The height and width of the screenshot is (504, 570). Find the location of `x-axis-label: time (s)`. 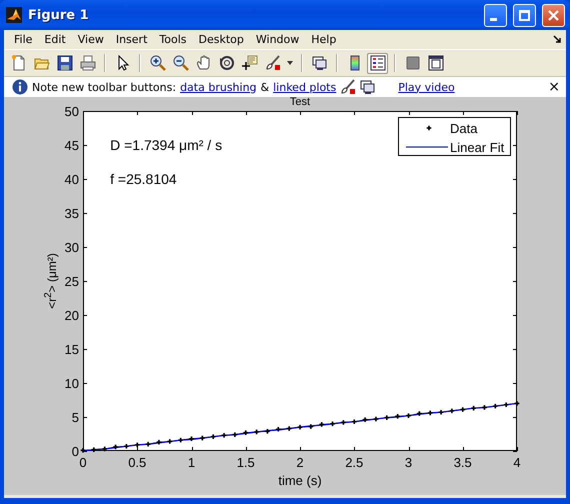

x-axis-label: time (s) is located at coordinates (300, 480).